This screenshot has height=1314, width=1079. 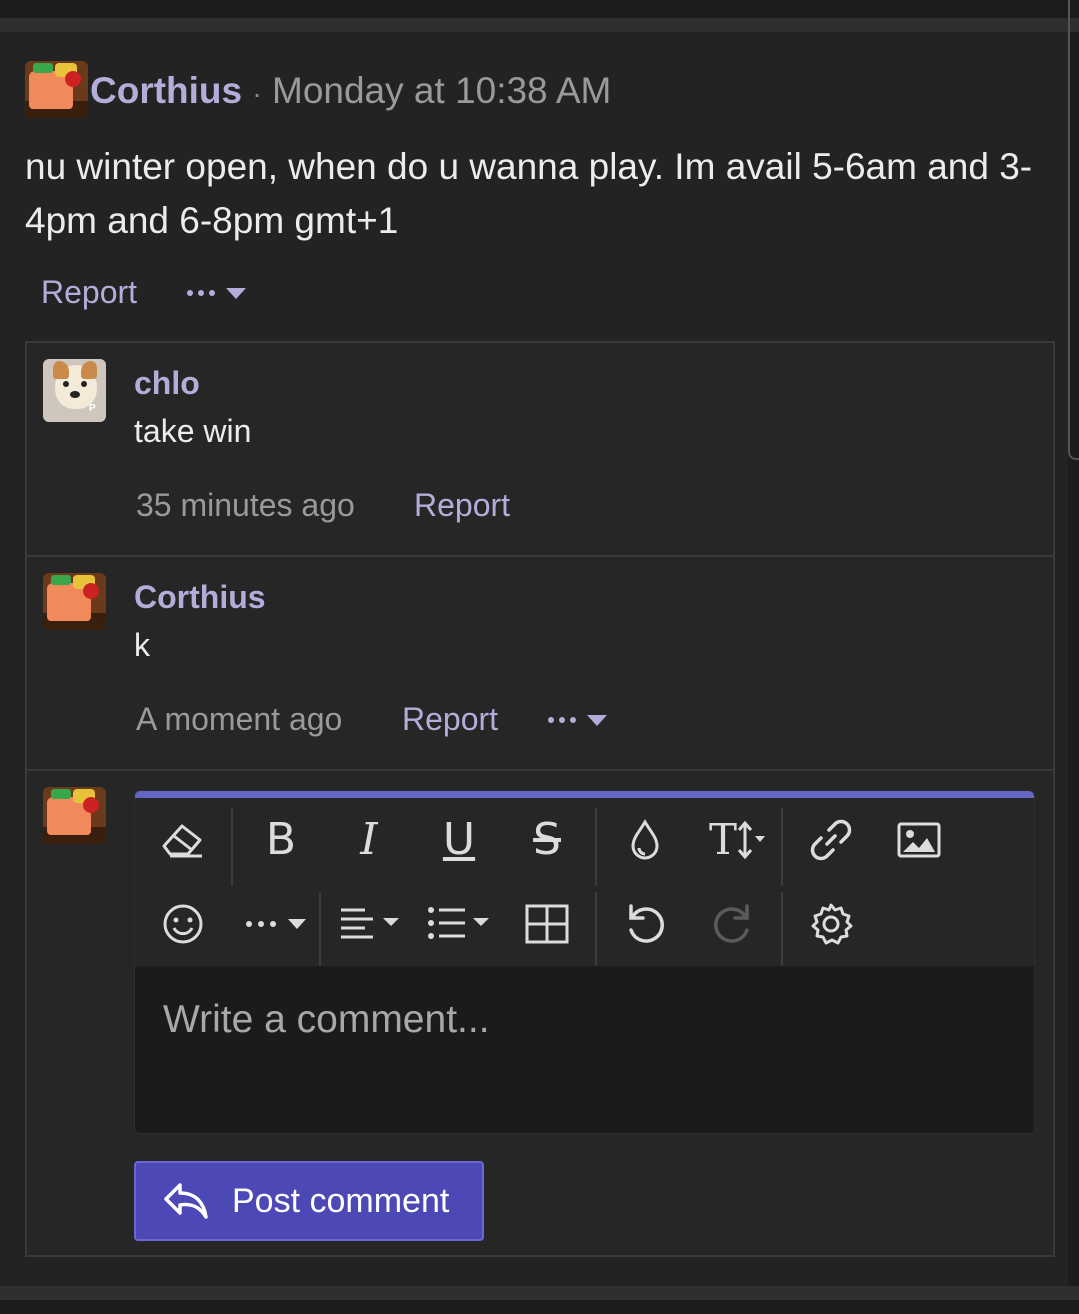 I want to click on bottom-strip, so click(x=539, y=1307).